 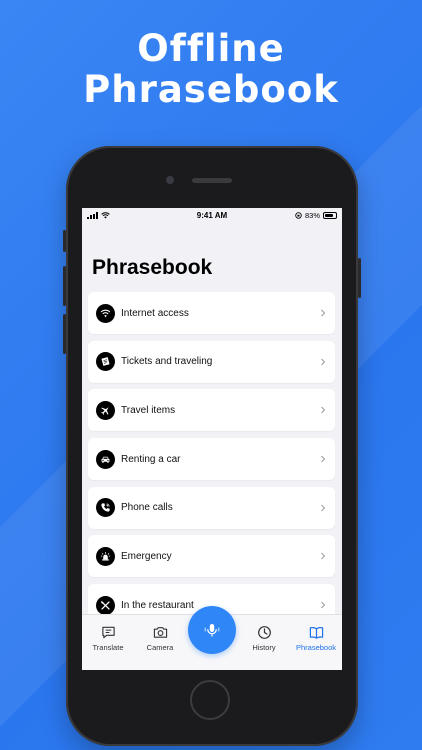 I want to click on open-book-icon, so click(x=316, y=633).